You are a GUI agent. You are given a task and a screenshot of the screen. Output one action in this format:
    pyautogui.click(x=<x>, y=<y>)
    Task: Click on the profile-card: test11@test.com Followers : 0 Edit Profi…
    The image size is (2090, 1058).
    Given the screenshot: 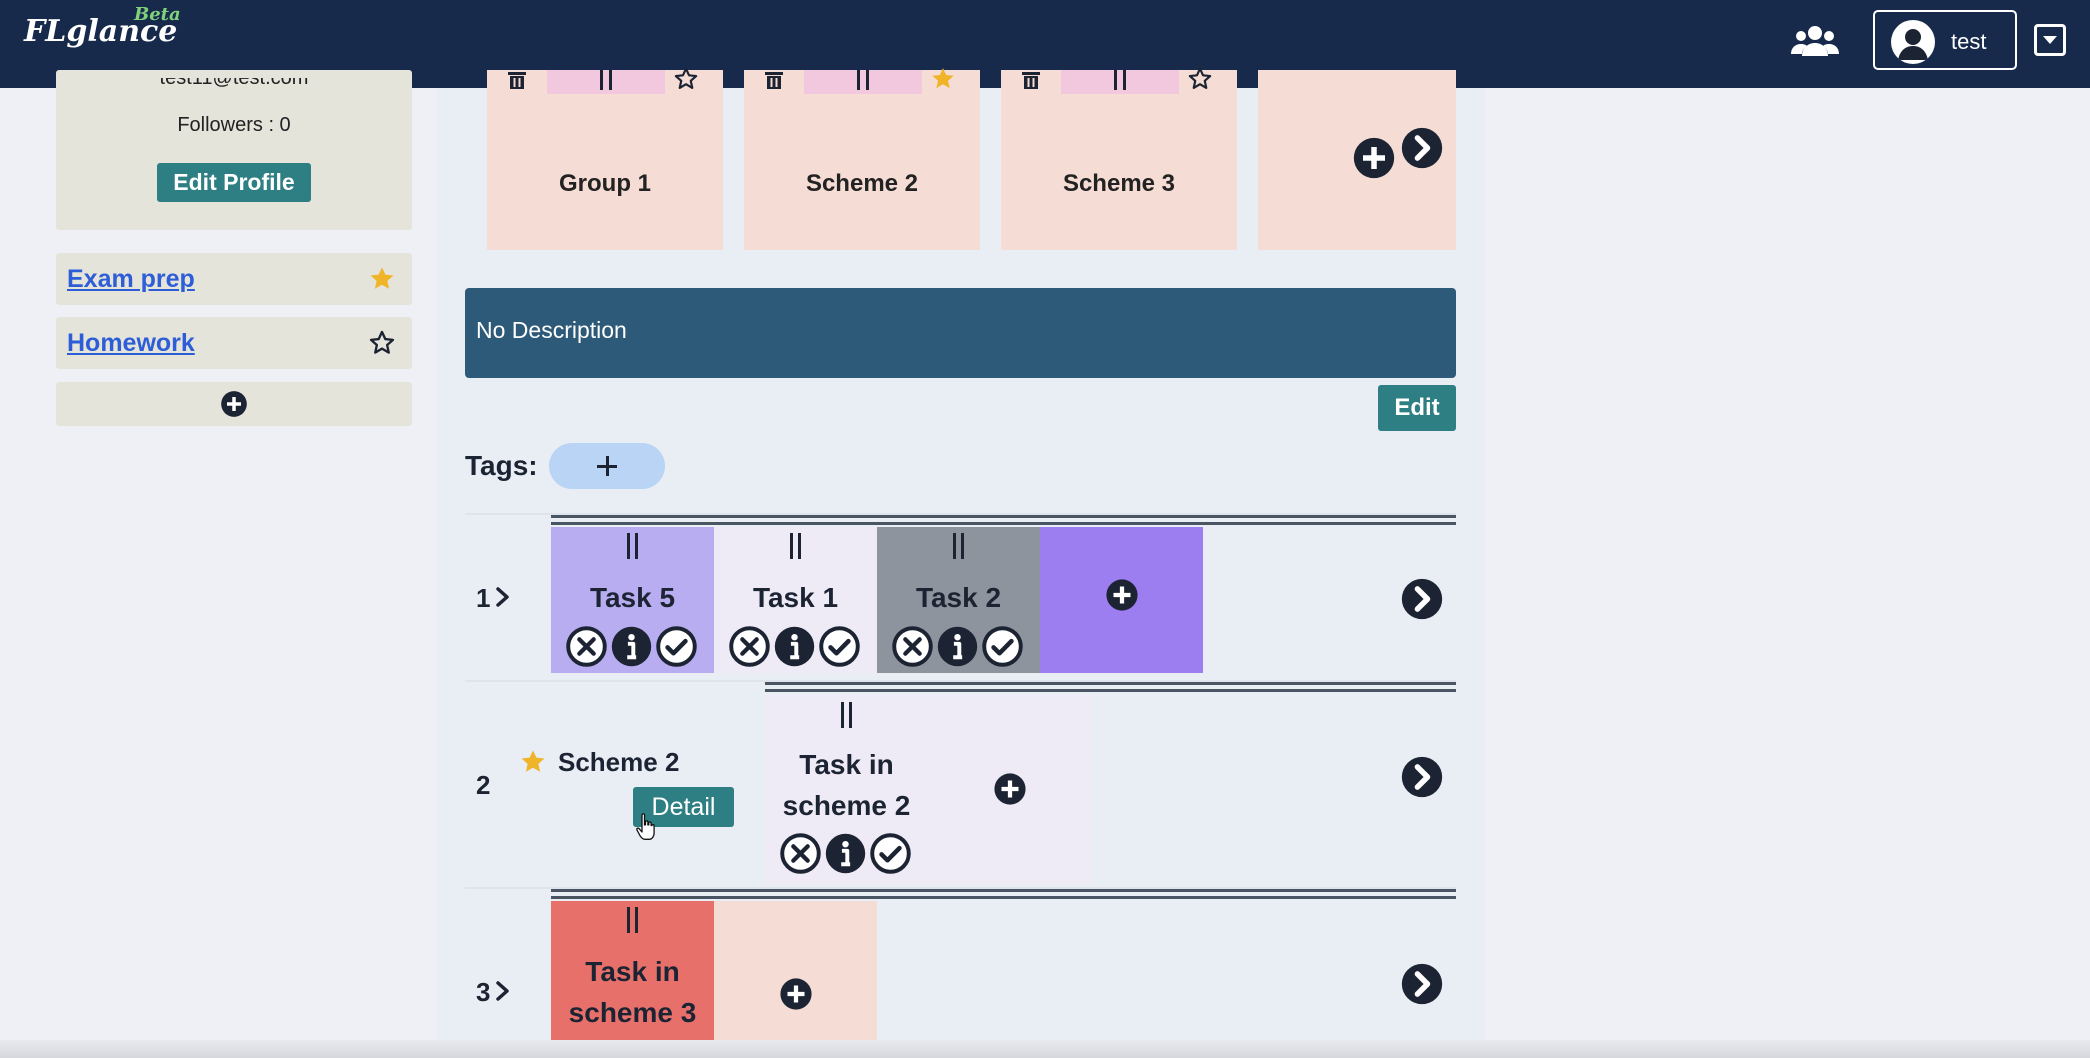 What is the action you would take?
    pyautogui.click(x=234, y=150)
    